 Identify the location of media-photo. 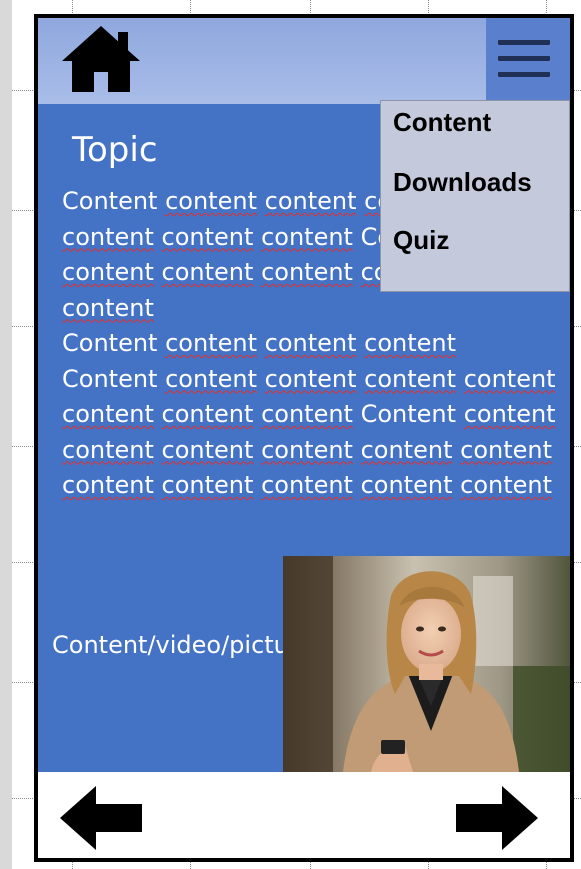
(428, 664).